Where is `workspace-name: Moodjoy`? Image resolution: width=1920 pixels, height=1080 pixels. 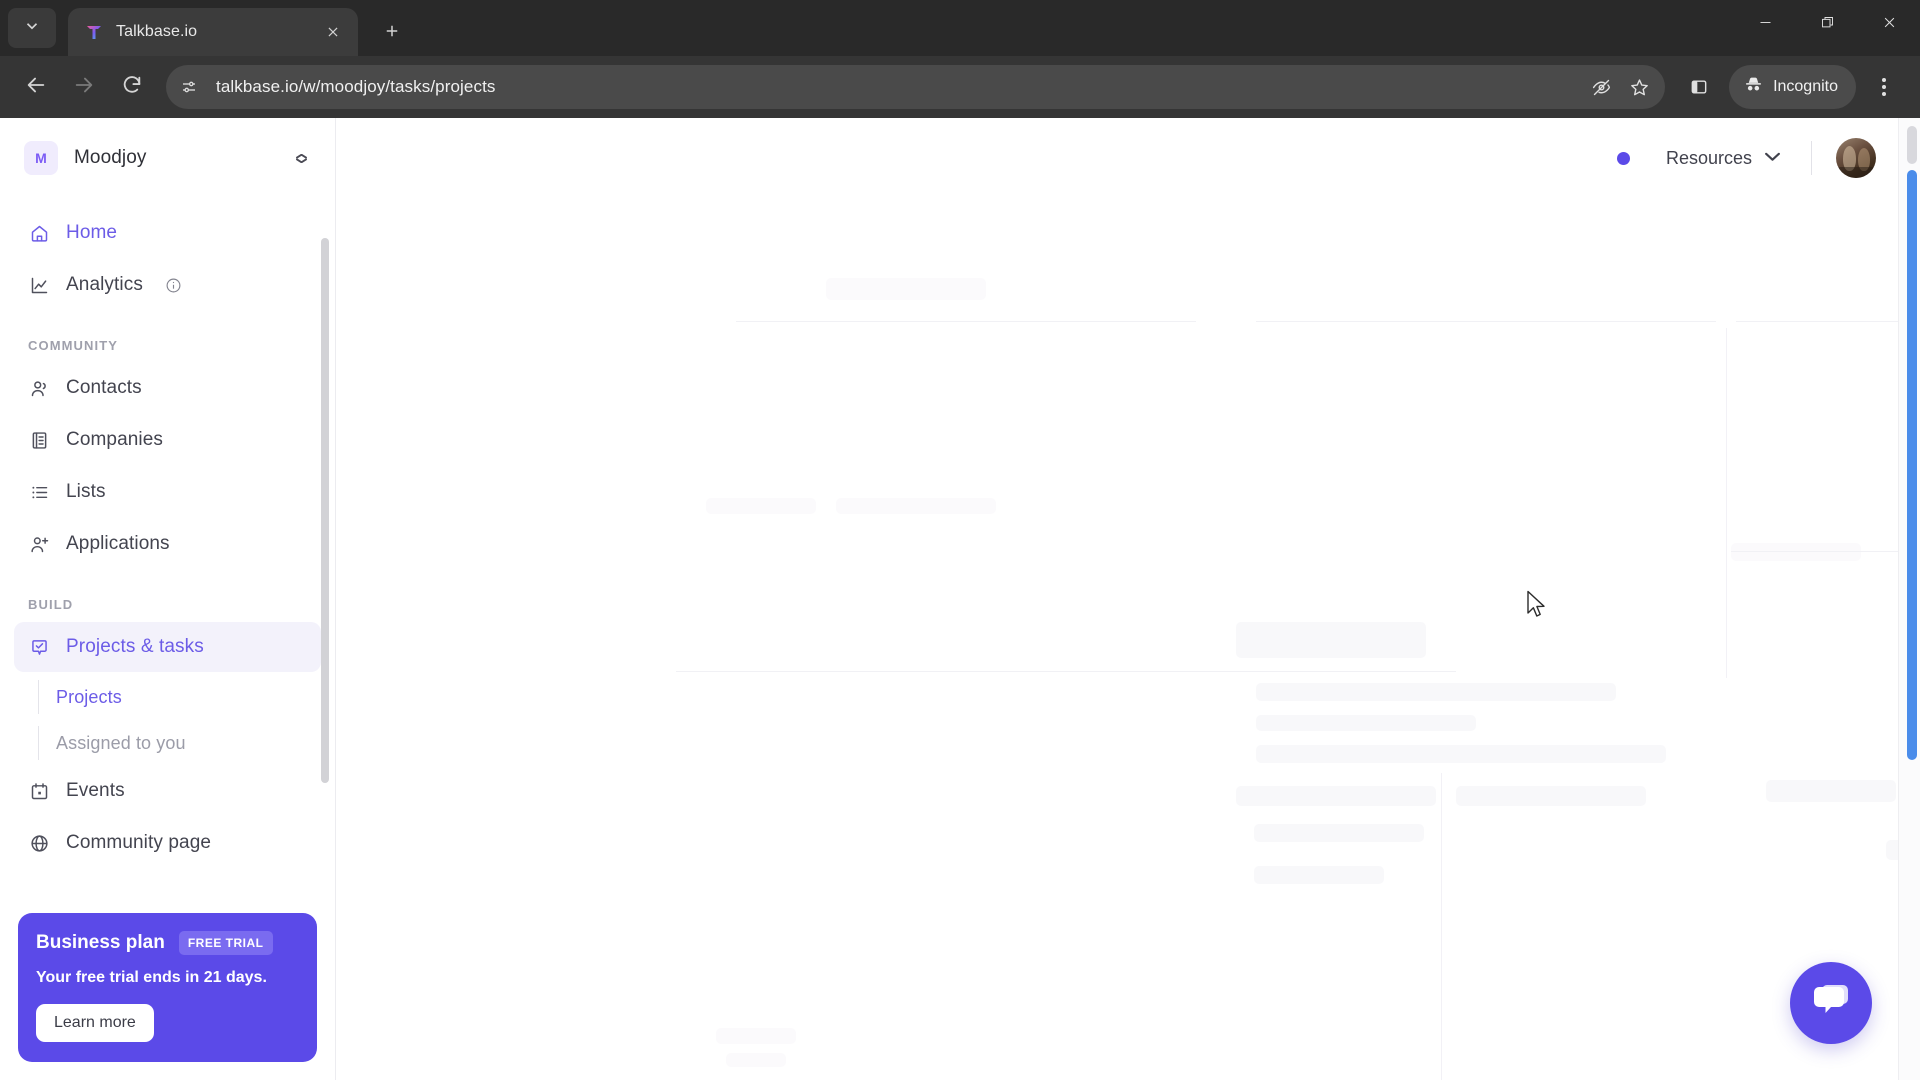 workspace-name: Moodjoy is located at coordinates (110, 157).